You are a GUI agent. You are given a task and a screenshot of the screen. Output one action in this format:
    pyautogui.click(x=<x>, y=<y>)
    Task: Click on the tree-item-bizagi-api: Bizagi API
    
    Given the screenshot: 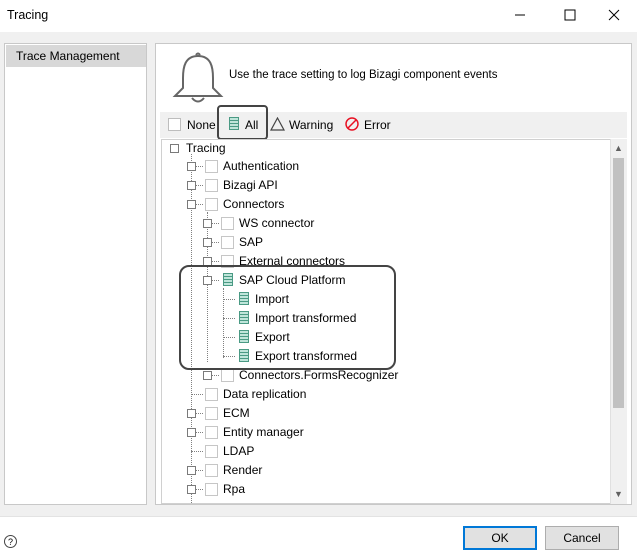 What is the action you would take?
    pyautogui.click(x=250, y=185)
    